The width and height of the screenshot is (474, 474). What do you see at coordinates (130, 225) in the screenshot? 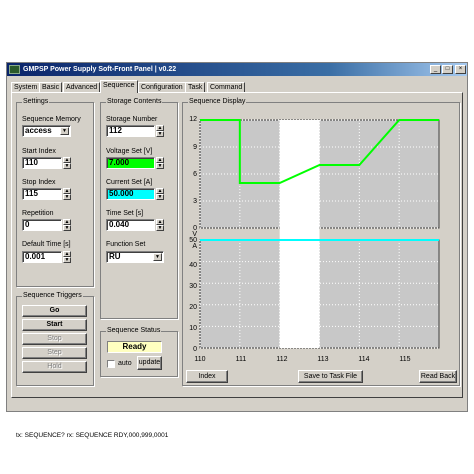
I see `time-set-input: 0.040` at bounding box center [130, 225].